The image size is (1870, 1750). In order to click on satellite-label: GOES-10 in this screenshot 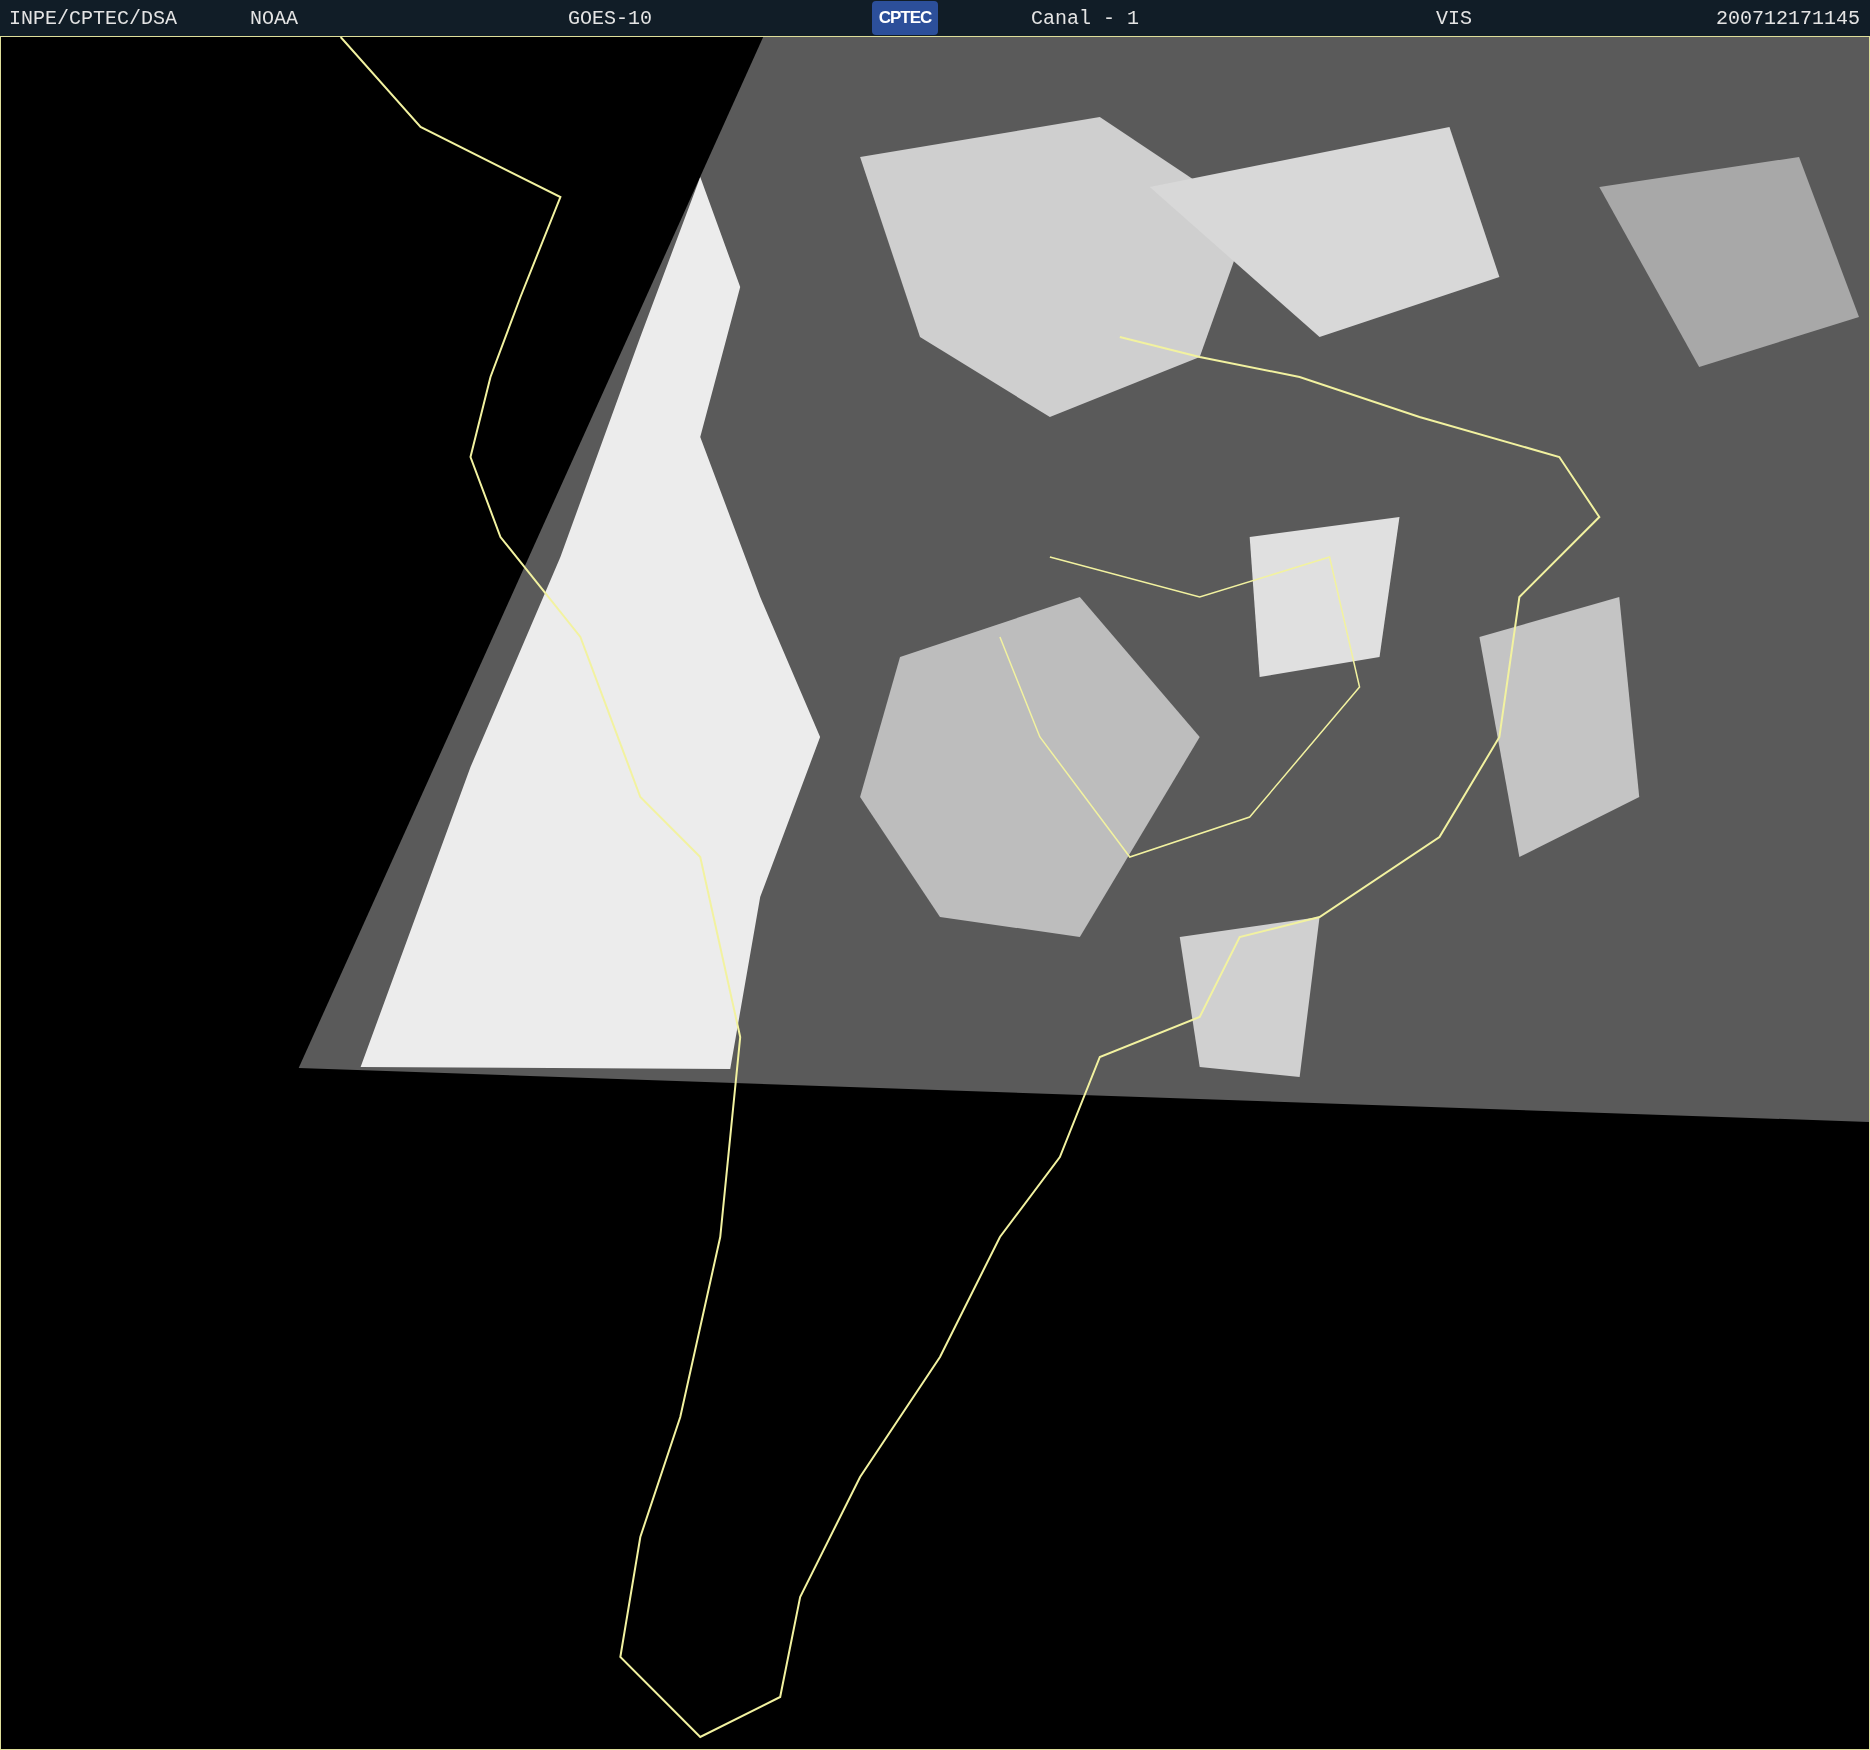, I will do `click(610, 18)`.